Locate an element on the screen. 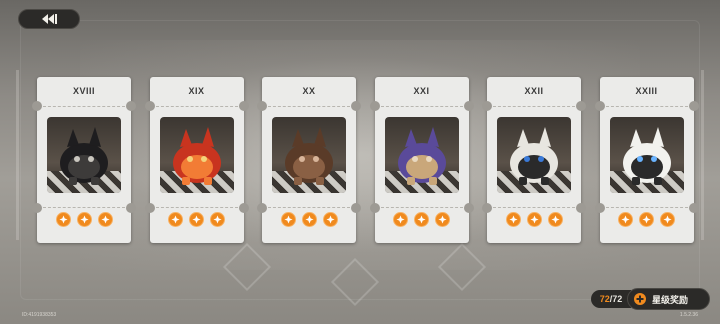 This screenshot has width=720, height=324. star-reward-label: 星级奖励 is located at coordinates (670, 299).